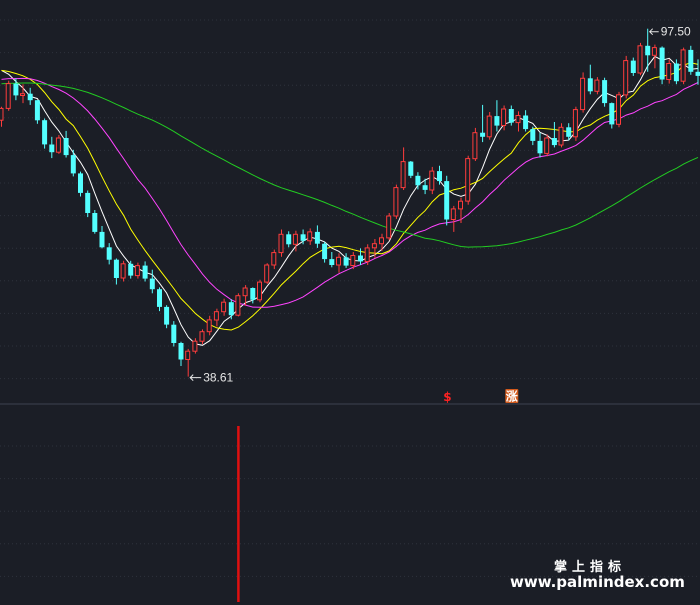  What do you see at coordinates (597, 582) in the screenshot?
I see `watermark-url: www.palmindex.com` at bounding box center [597, 582].